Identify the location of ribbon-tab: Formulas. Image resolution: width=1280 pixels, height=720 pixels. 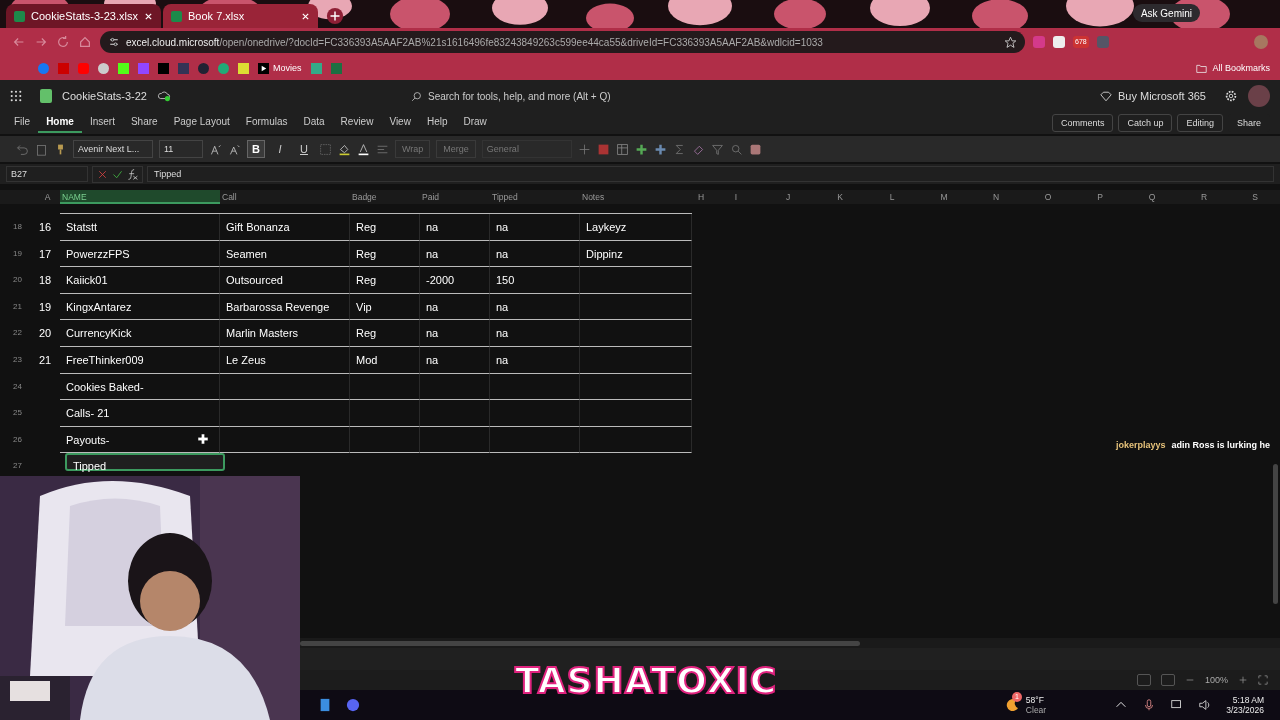
(266, 123).